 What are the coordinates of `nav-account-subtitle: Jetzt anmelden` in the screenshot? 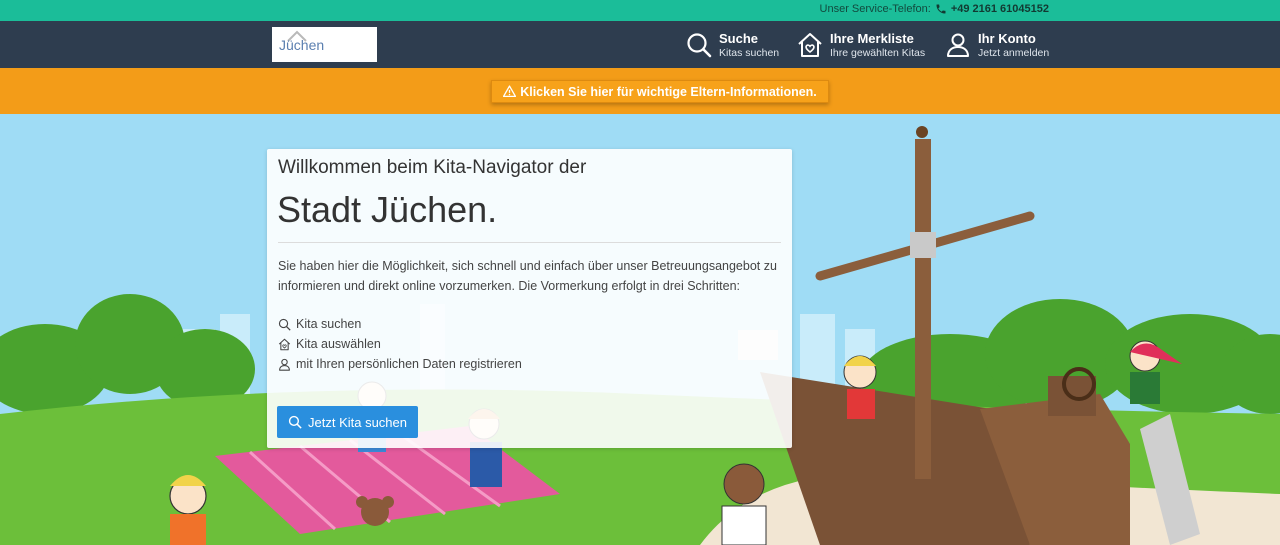 It's located at (1014, 52).